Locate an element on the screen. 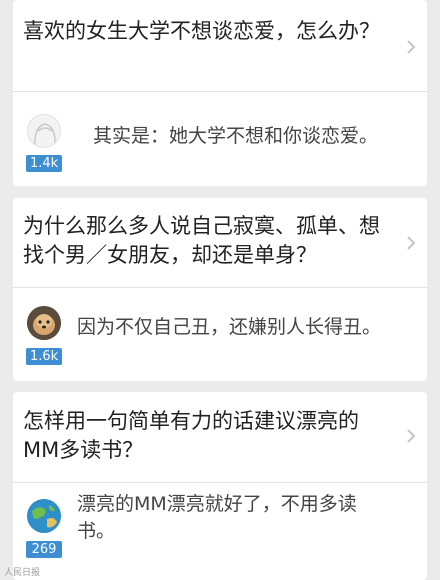  answer-snippet: 漂亮的MM漂亮就好了，不用多读书。 is located at coordinates (227, 518).